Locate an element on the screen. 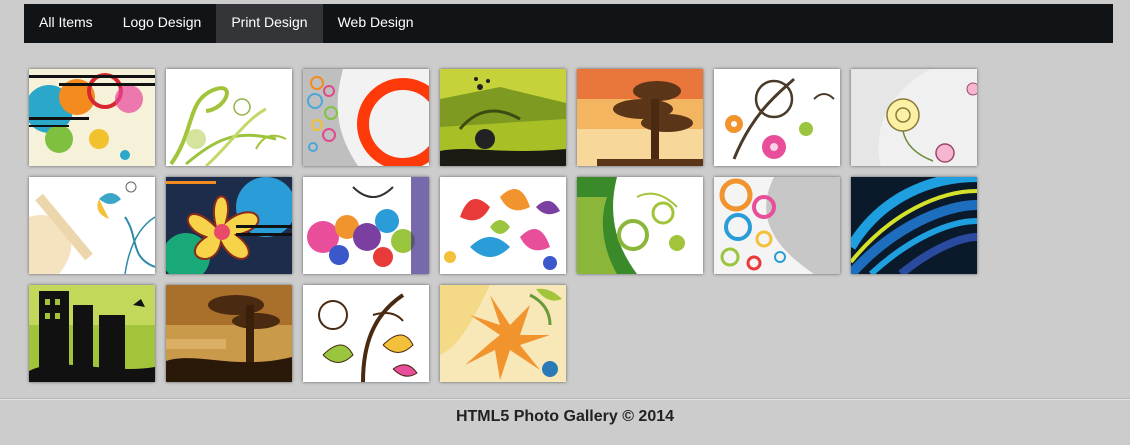 This screenshot has width=1130, height=445. blue-curved-lines-icon is located at coordinates (914, 225).